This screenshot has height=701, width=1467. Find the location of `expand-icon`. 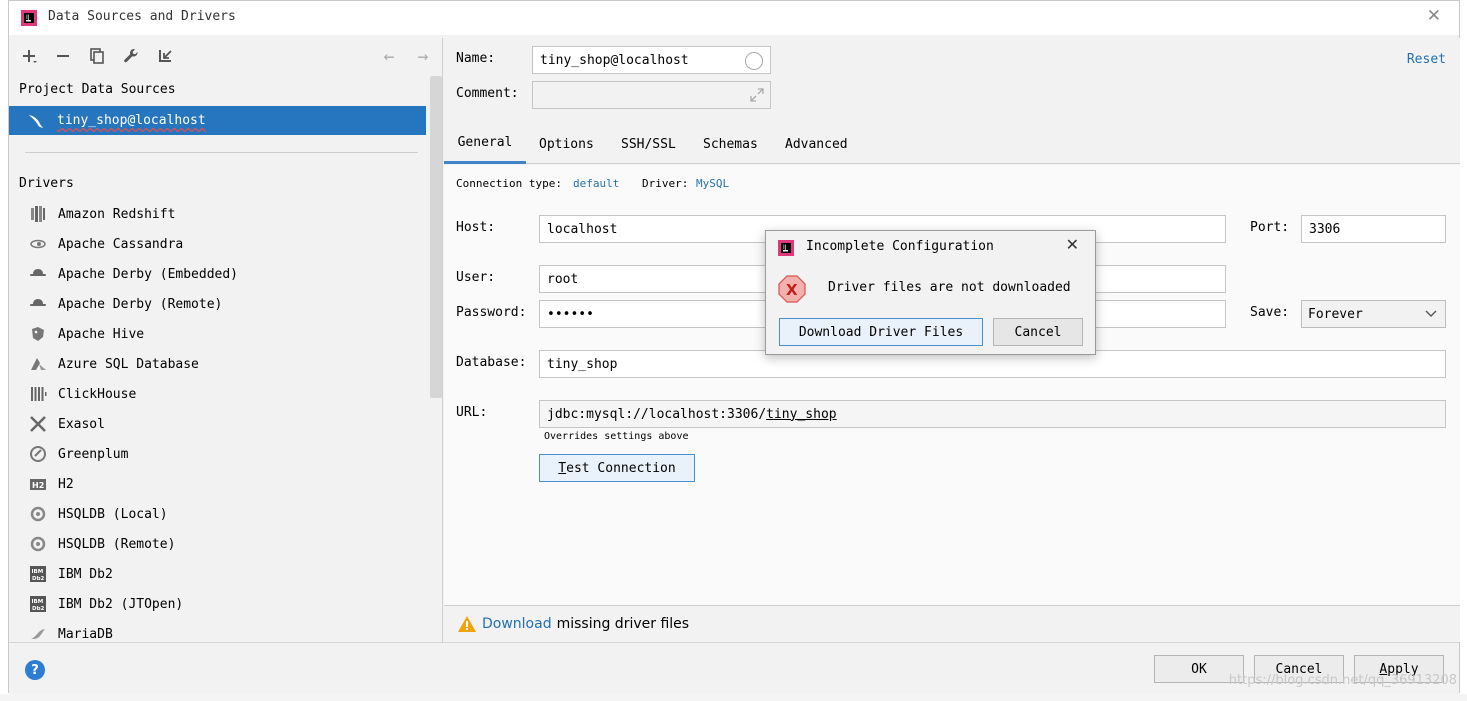

expand-icon is located at coordinates (757, 95).